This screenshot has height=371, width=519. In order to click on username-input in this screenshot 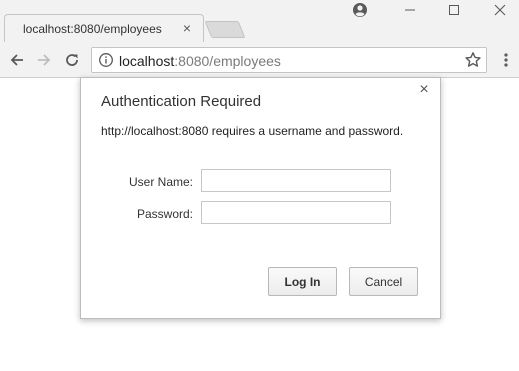, I will do `click(296, 180)`.